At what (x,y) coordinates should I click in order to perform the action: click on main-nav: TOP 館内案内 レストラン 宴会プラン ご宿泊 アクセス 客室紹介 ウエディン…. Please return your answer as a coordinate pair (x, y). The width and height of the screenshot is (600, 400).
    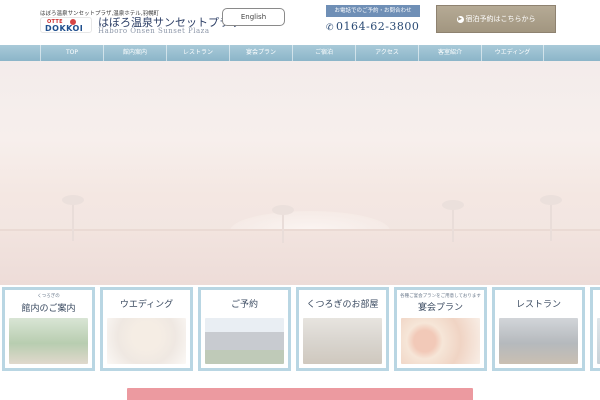
    Looking at the image, I should click on (300, 53).